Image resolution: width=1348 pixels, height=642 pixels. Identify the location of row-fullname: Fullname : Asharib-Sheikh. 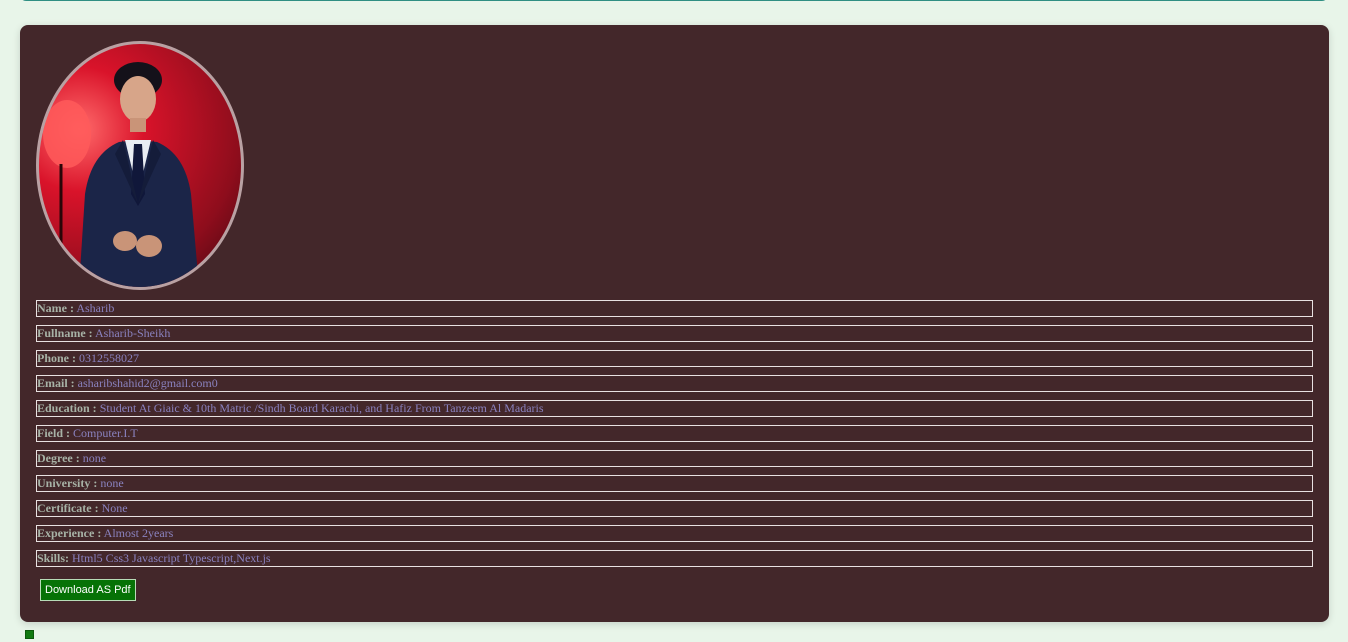
(674, 333).